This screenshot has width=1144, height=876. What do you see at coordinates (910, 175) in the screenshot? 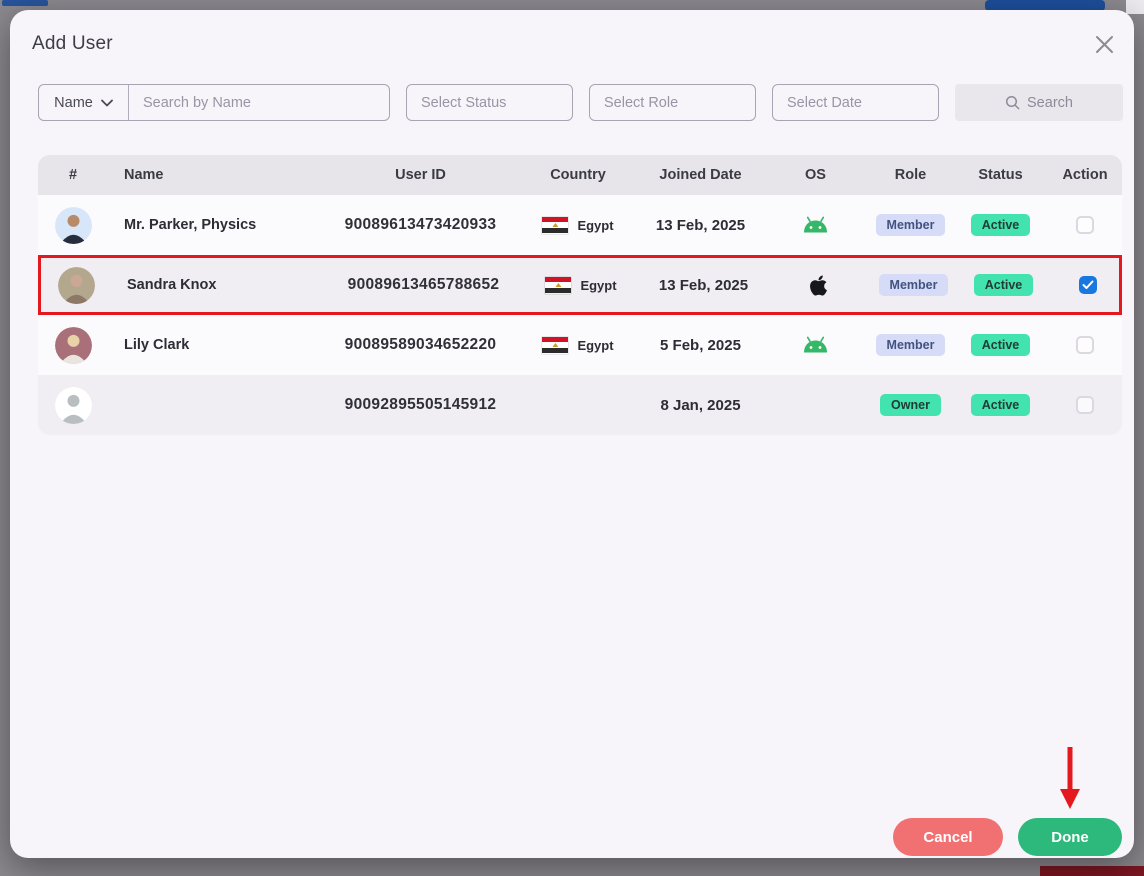
I see `column-header: Role` at bounding box center [910, 175].